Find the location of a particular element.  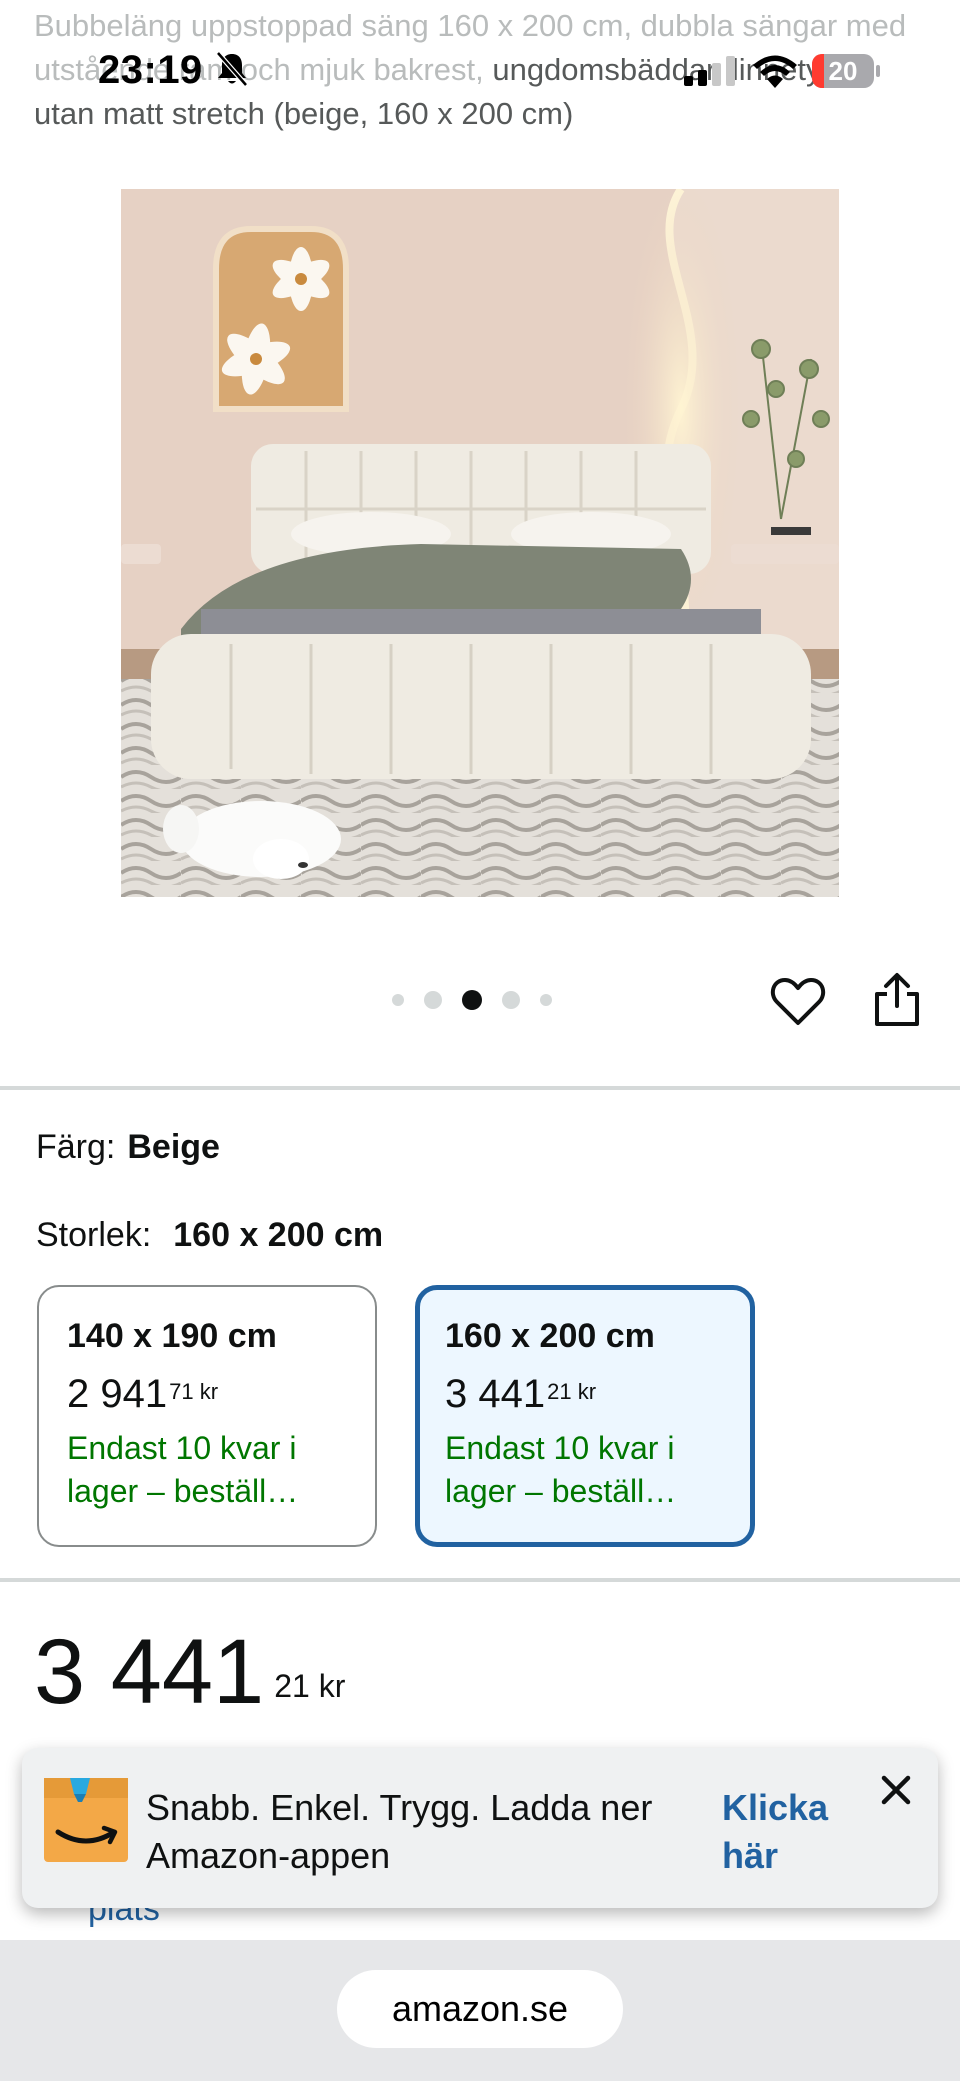

amazon-app-icon is located at coordinates (86, 1820).